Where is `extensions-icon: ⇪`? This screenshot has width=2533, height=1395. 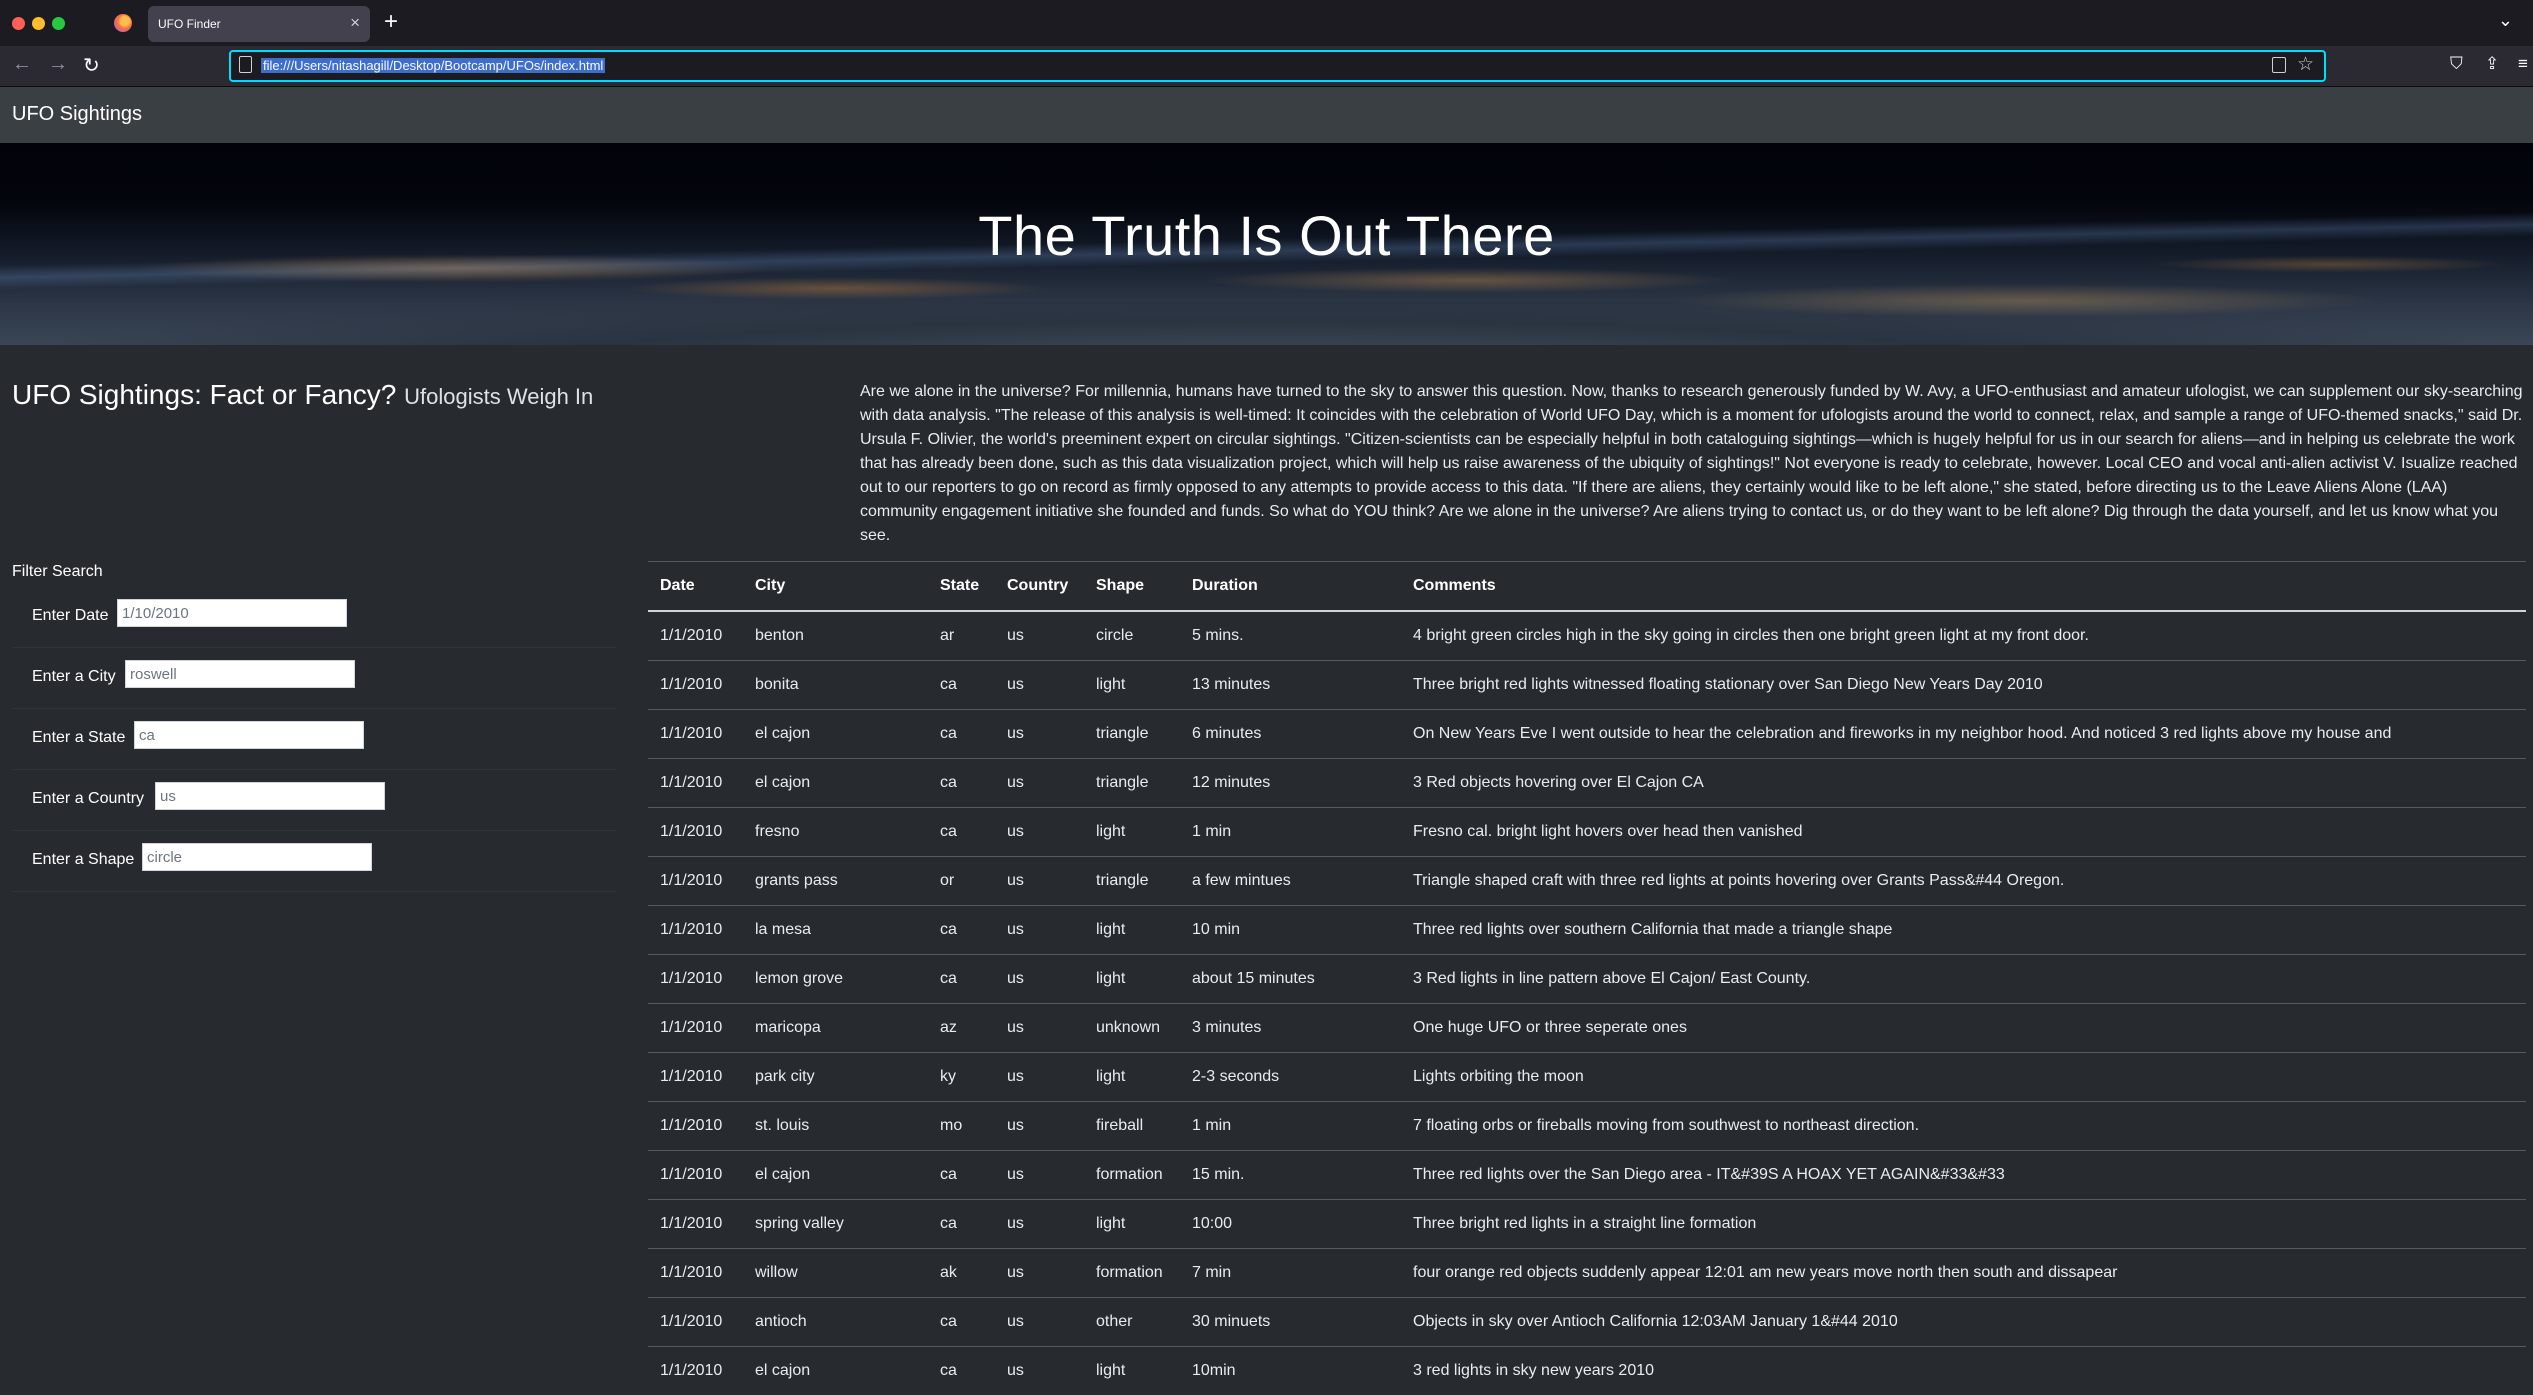
extensions-icon: ⇪ is located at coordinates (2492, 64).